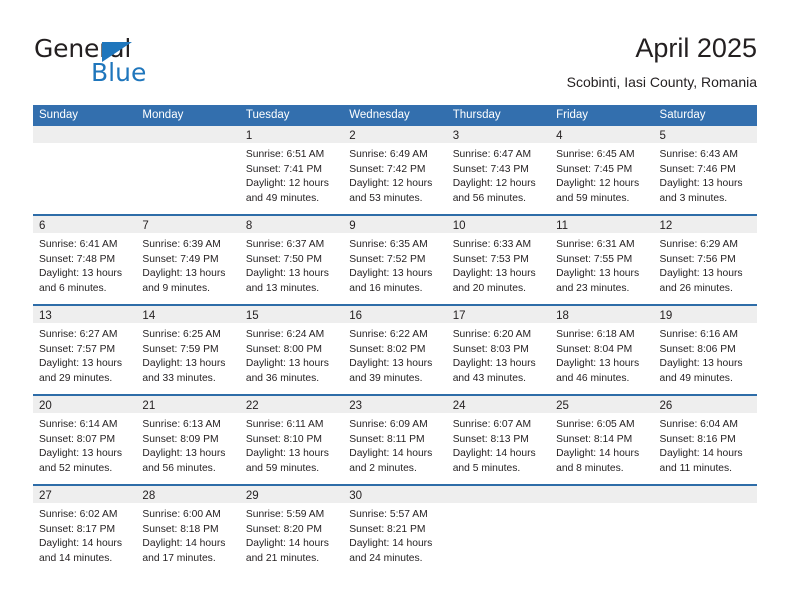 This screenshot has height=612, width=792. I want to click on day-number-band: 17, so click(498, 314).